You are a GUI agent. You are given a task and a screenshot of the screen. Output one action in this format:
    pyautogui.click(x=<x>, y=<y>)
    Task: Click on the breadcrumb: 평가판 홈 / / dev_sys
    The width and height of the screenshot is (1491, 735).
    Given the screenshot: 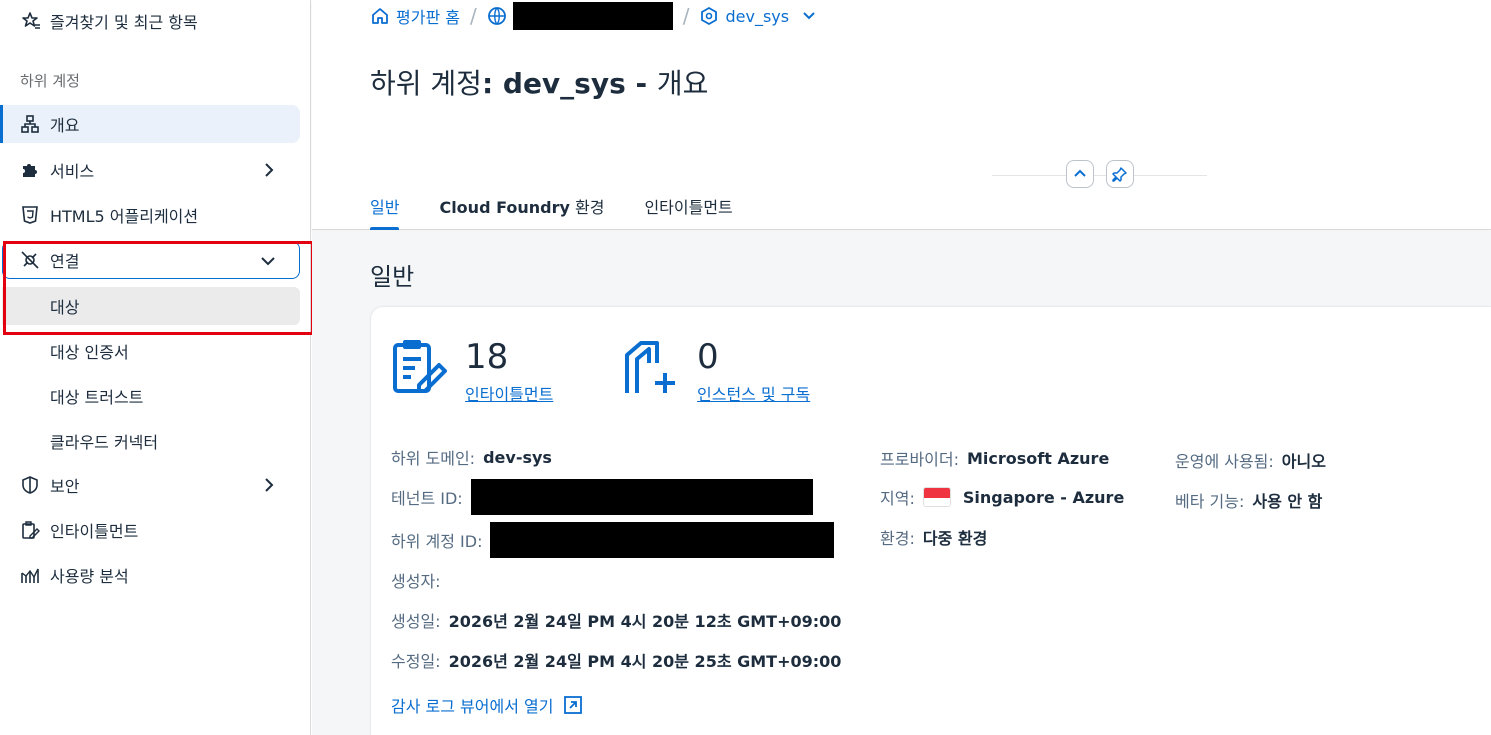 What is the action you would take?
    pyautogui.click(x=593, y=16)
    